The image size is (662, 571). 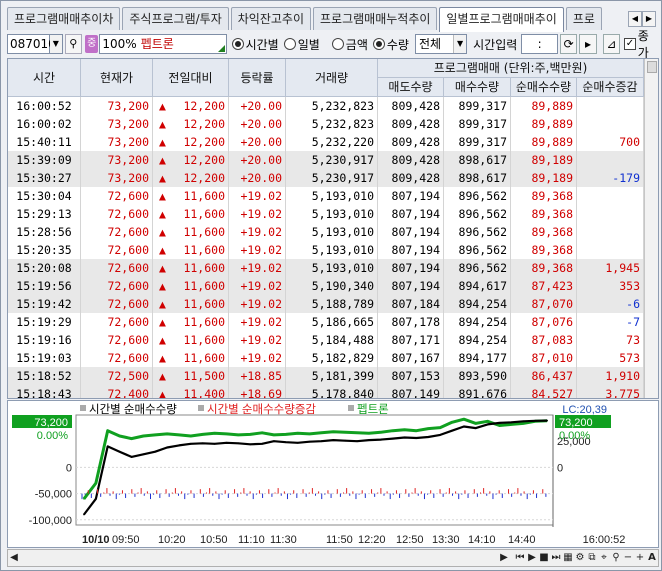 I want to click on col-sell-qty: 매도수량, so click(x=411, y=87).